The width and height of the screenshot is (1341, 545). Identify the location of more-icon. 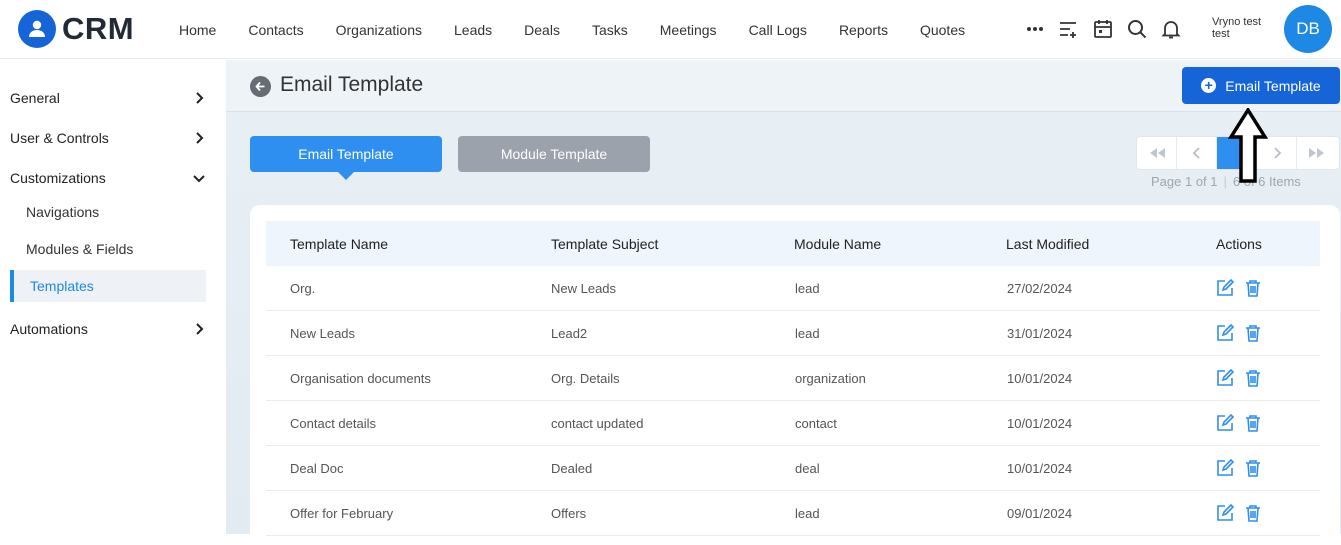
(1035, 29).